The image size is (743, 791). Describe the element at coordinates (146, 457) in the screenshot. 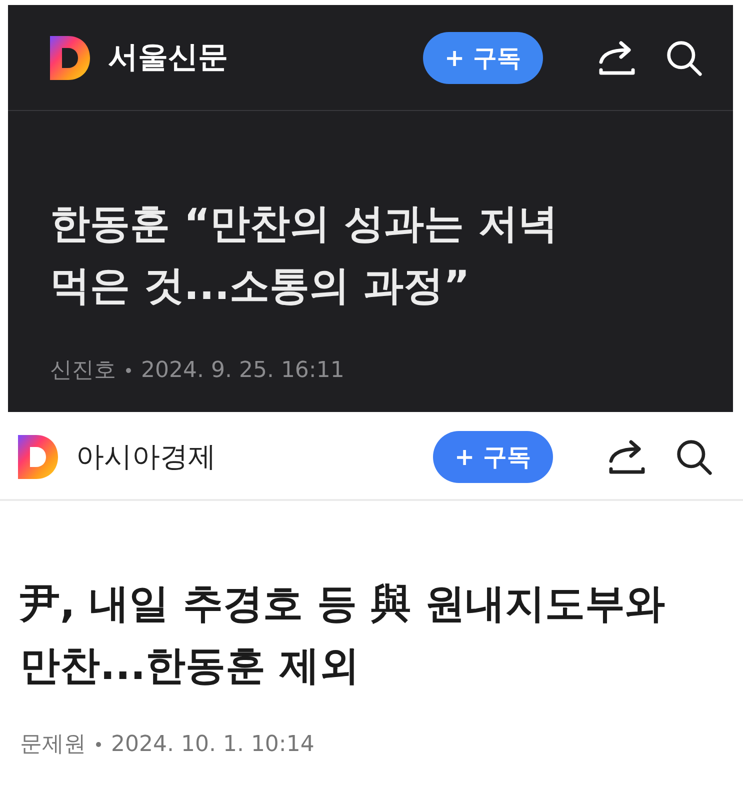

I see `press-name: 아시아경제` at that location.